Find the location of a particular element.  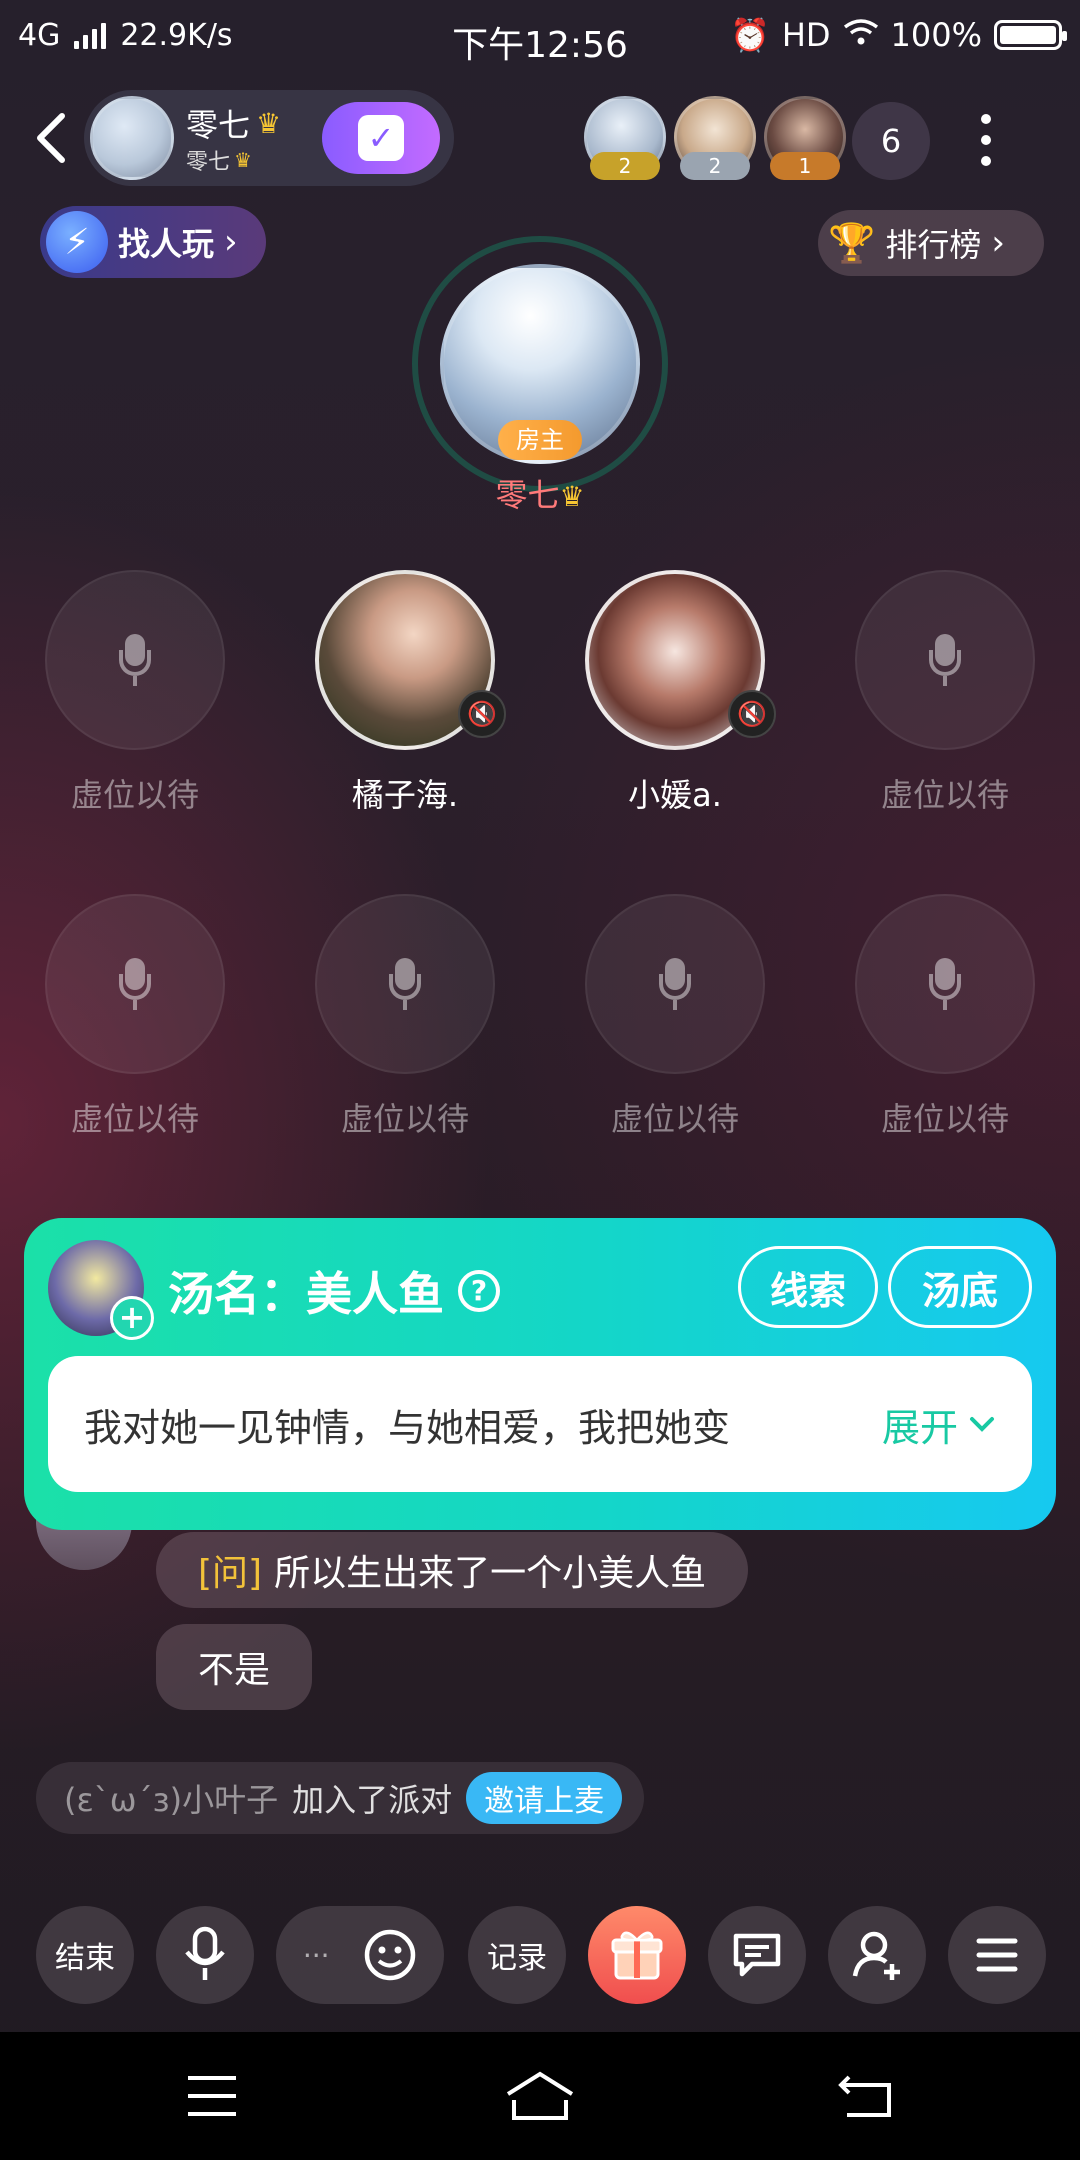

chat-button is located at coordinates (757, 1955).